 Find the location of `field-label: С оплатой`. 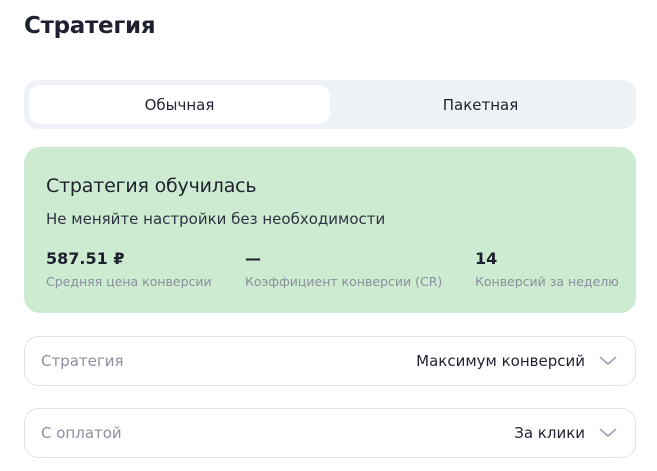

field-label: С оплатой is located at coordinates (81, 433).